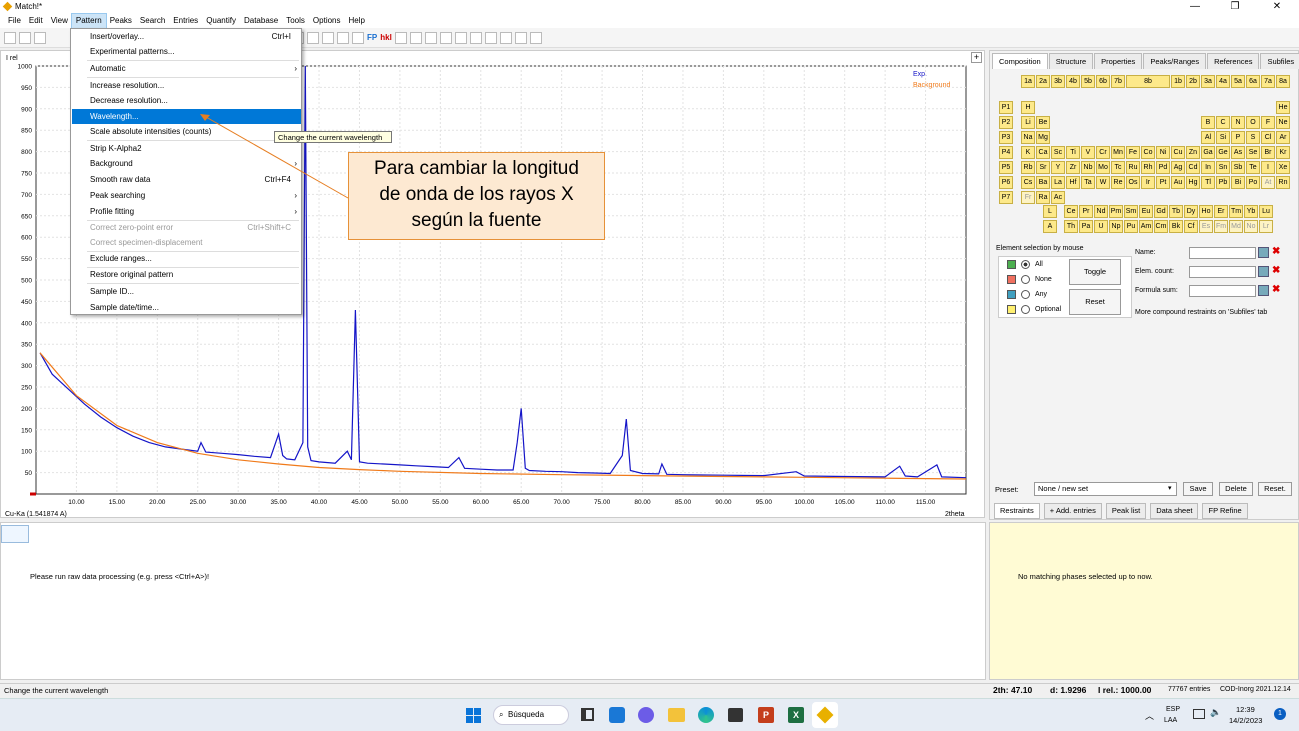  What do you see at coordinates (473, 715) in the screenshot?
I see `windows-start-icon` at bounding box center [473, 715].